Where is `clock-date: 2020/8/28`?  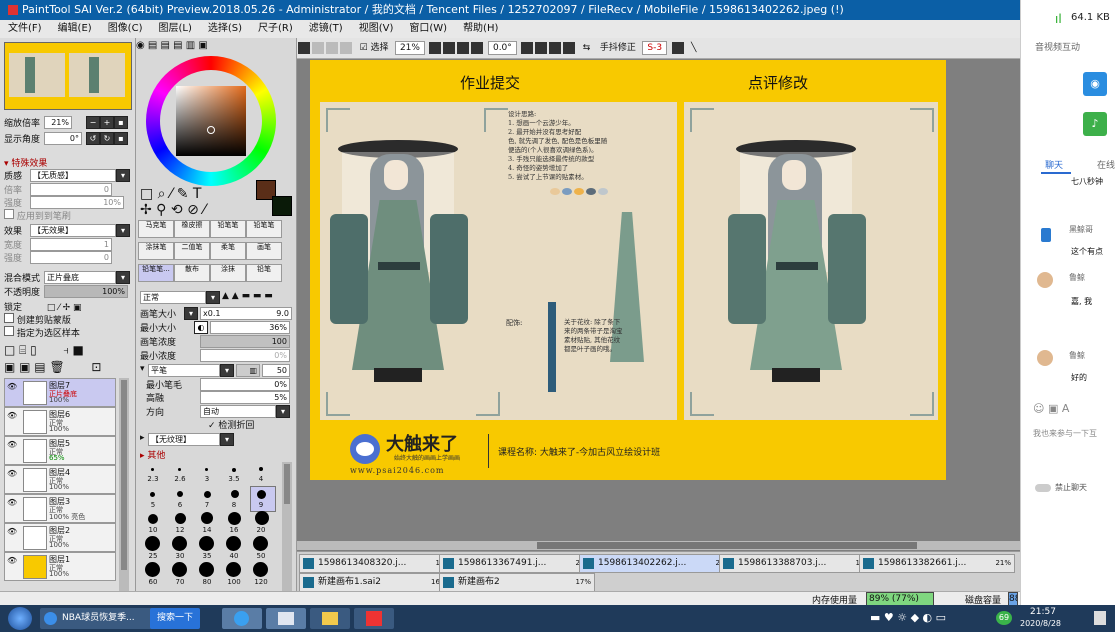 clock-date: 2020/8/28 is located at coordinates (1040, 623).